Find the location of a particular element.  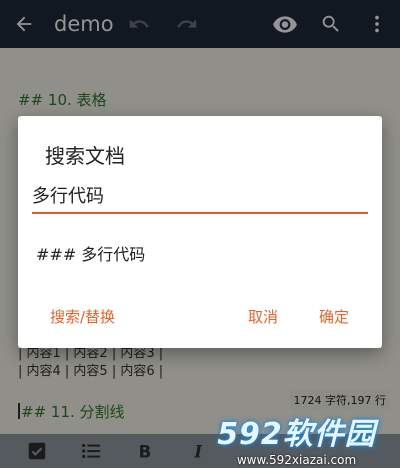

bullet-list-icon is located at coordinates (91, 451).